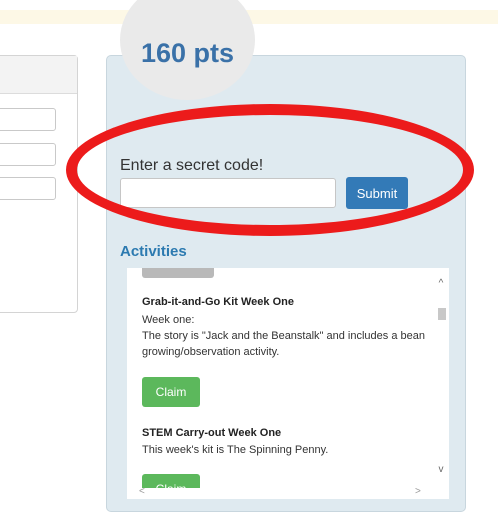 The width and height of the screenshot is (498, 512). I want to click on activity-title: Grab-it-and-Go Kit Week One, so click(218, 302).